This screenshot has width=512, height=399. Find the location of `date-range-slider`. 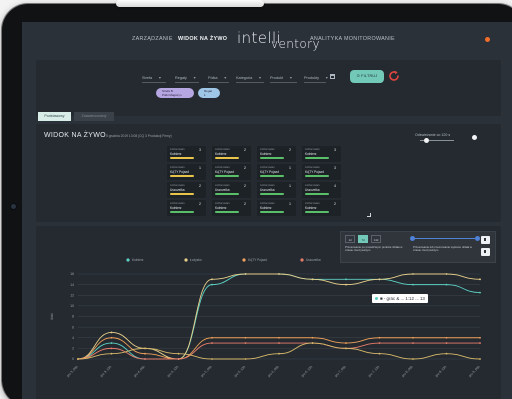

date-range-slider is located at coordinates (445, 238).